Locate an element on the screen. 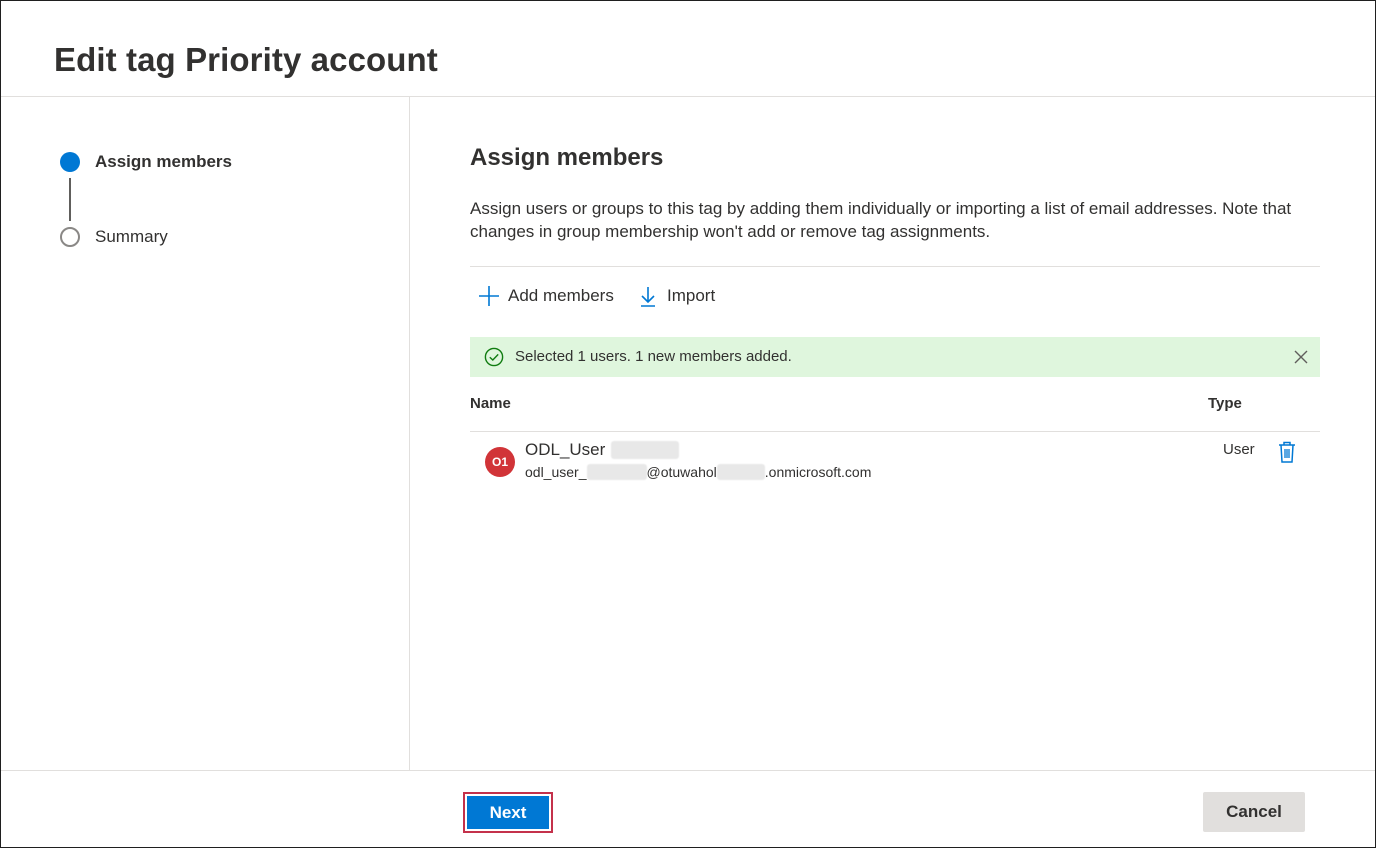 The width and height of the screenshot is (1376, 848). member-name-text: ODL_User is located at coordinates (565, 449).